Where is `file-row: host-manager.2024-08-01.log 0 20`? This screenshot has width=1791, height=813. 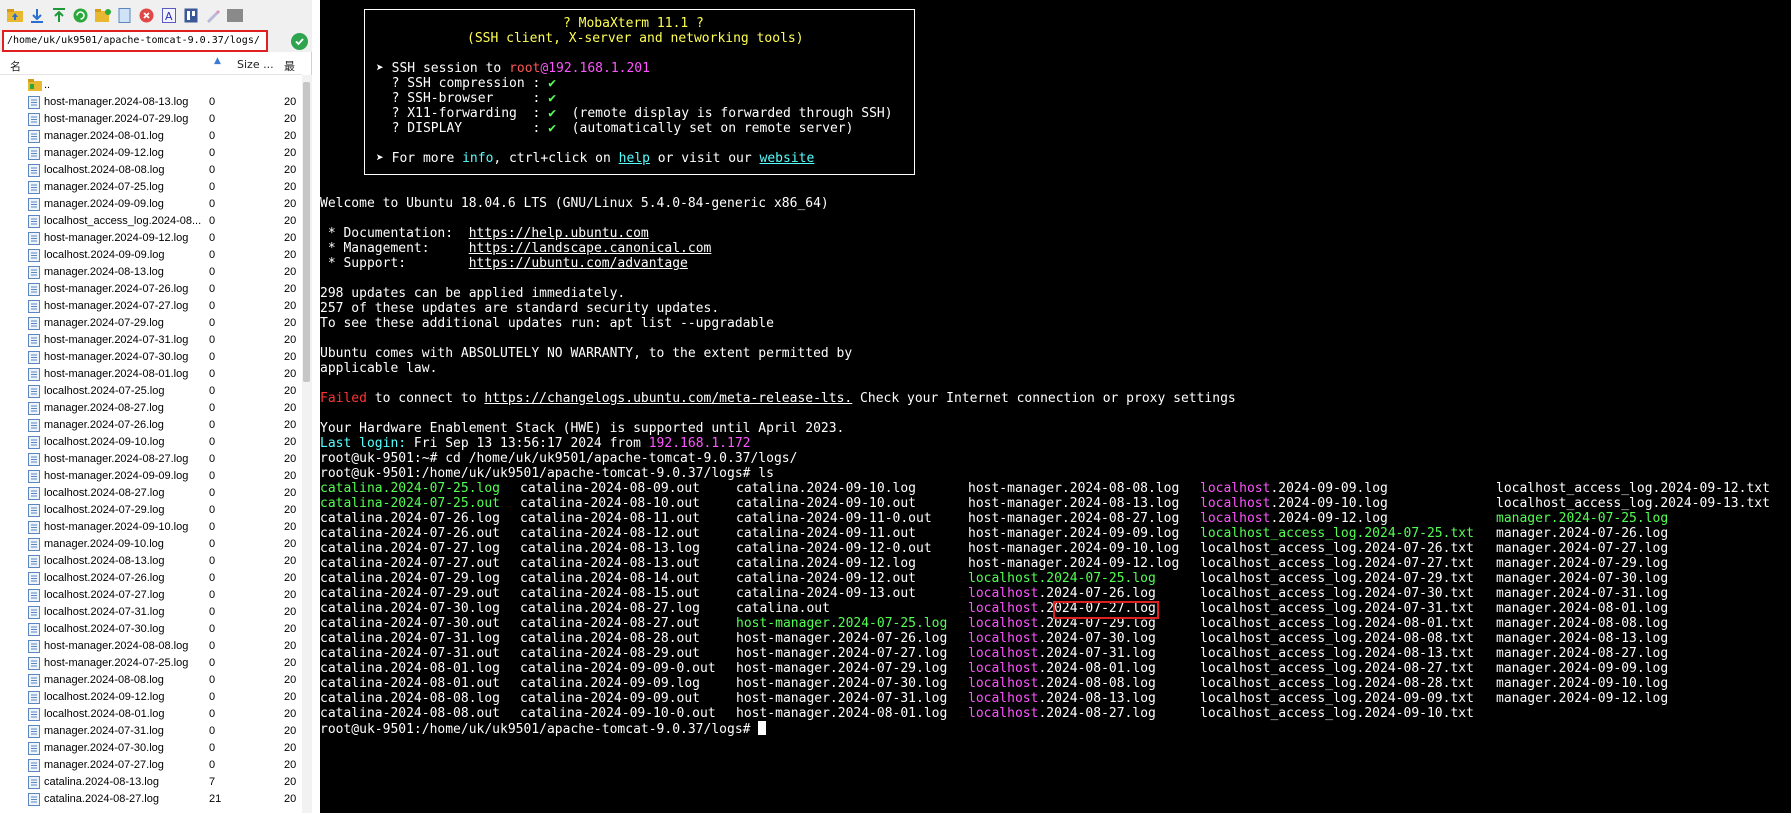
file-row: host-manager.2024-08-01.log 0 20 is located at coordinates (151, 374).